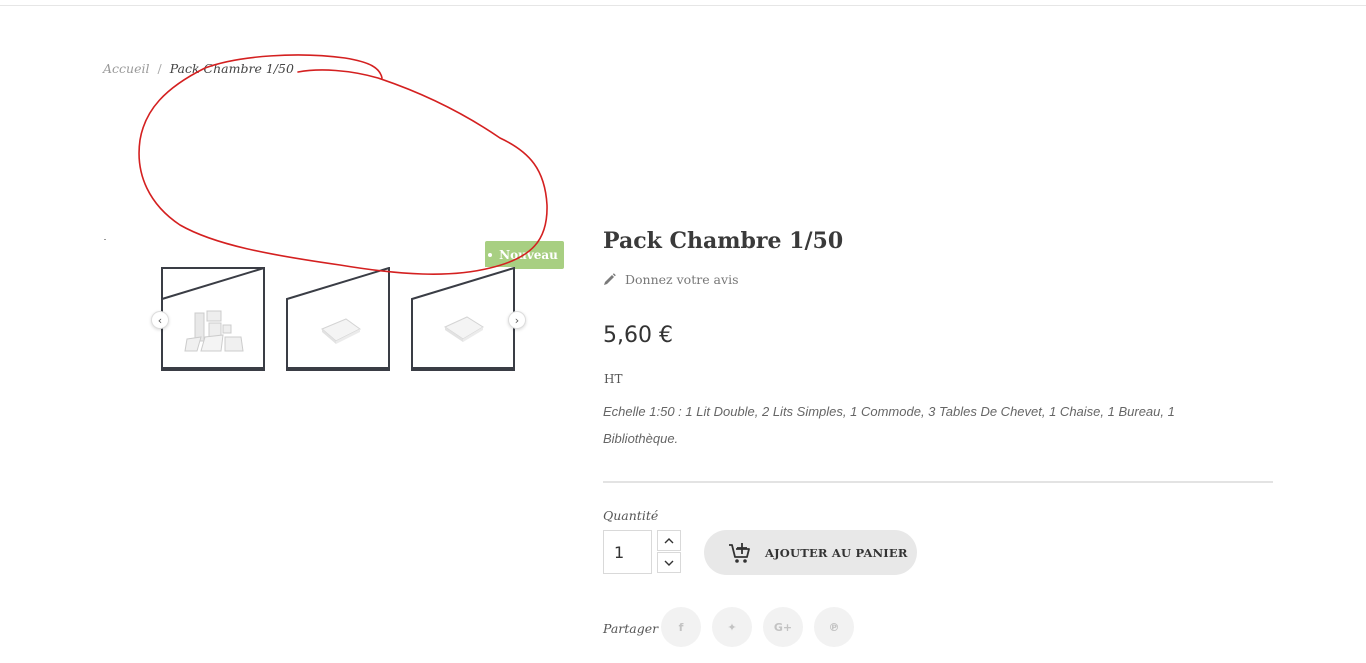 This screenshot has height=663, width=1366. I want to click on section-divider, so click(938, 482).